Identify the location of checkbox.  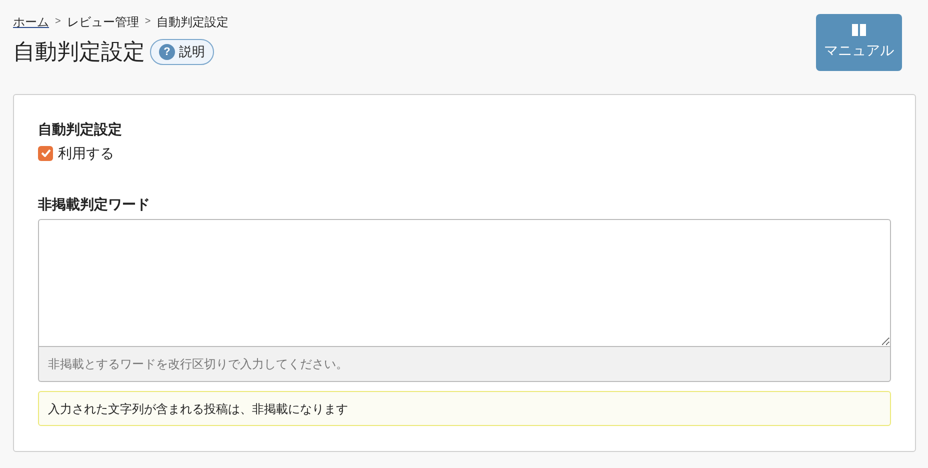
(45, 153).